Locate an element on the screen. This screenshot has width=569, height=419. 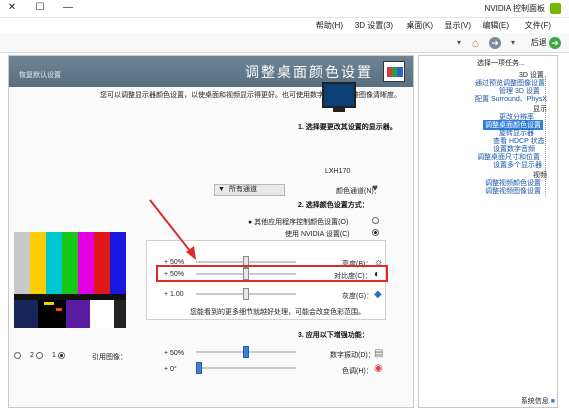
sidebar-item-surround: 配置 Surround、PhysX is located at coordinates (511, 99).